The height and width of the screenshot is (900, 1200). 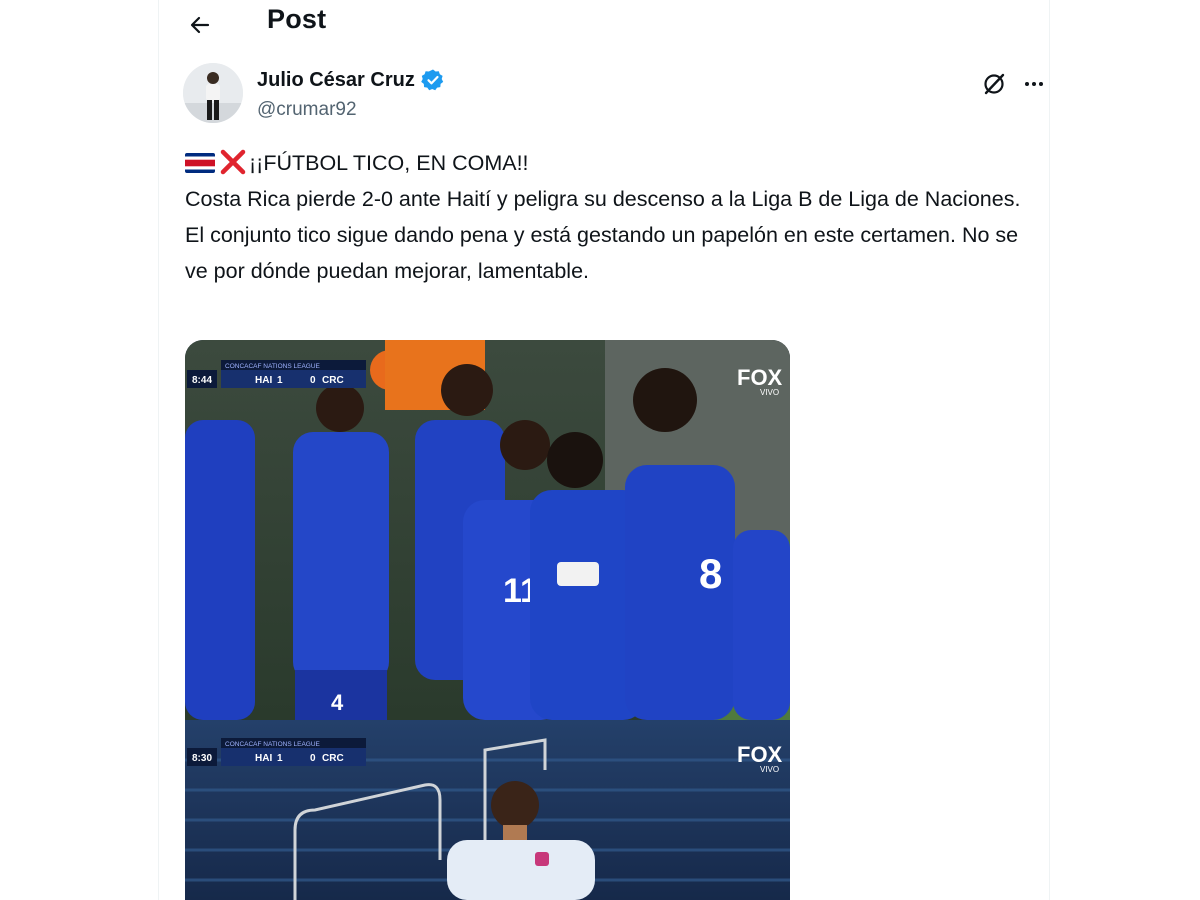 What do you see at coordinates (200, 163) in the screenshot?
I see `costa-rica-flag-icon` at bounding box center [200, 163].